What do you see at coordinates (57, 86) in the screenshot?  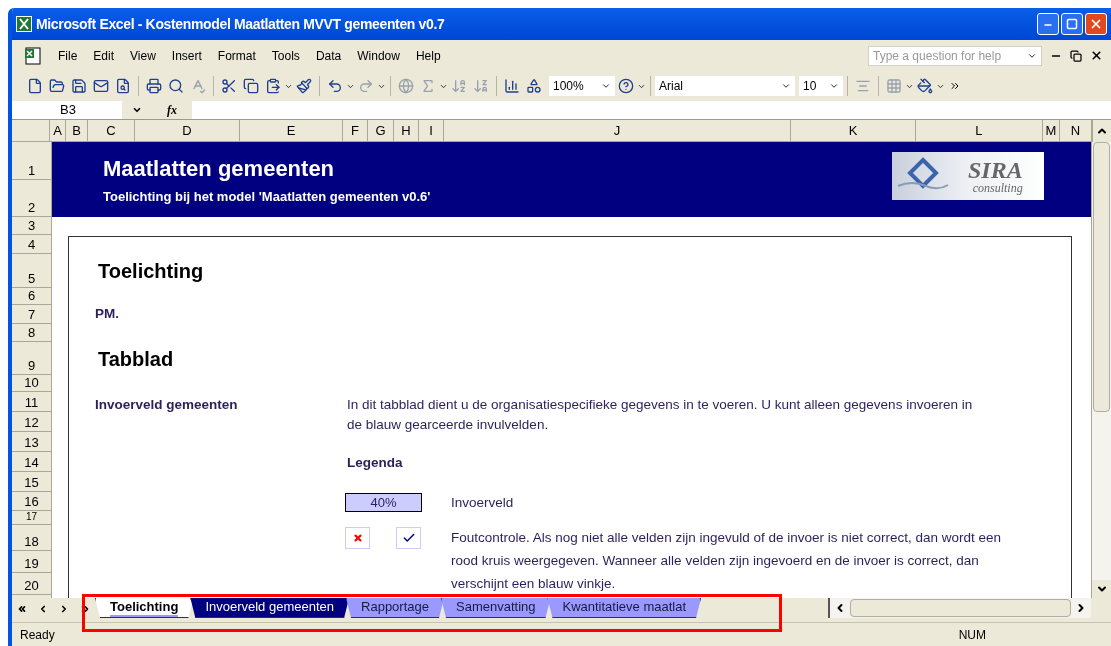 I see `open-folder-icon` at bounding box center [57, 86].